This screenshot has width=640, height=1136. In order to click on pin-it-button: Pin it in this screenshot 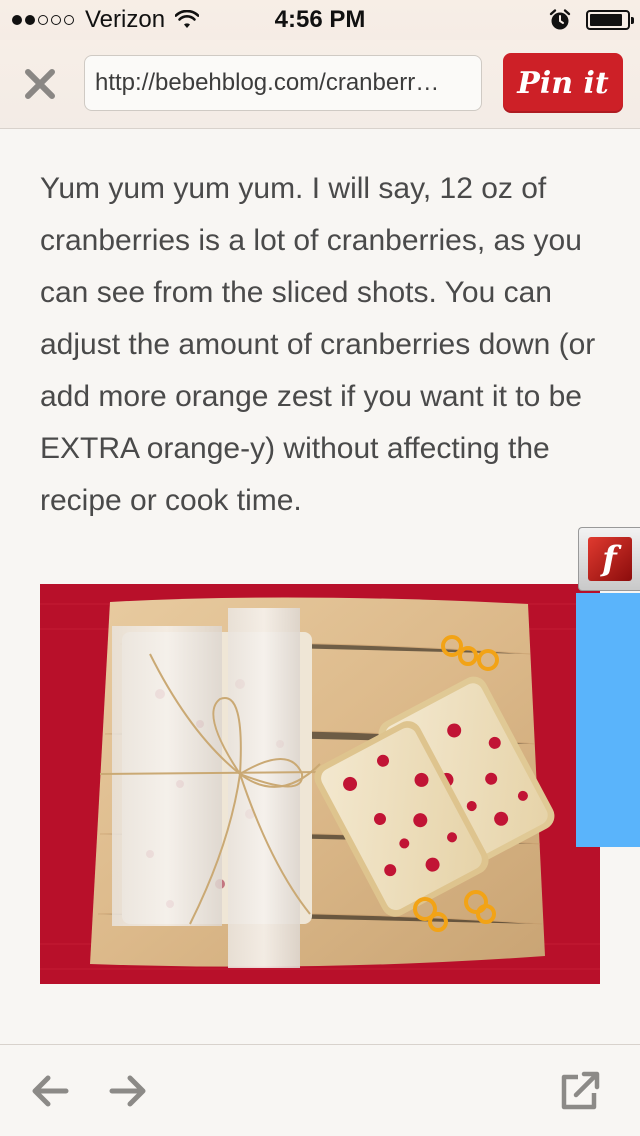, I will do `click(563, 83)`.